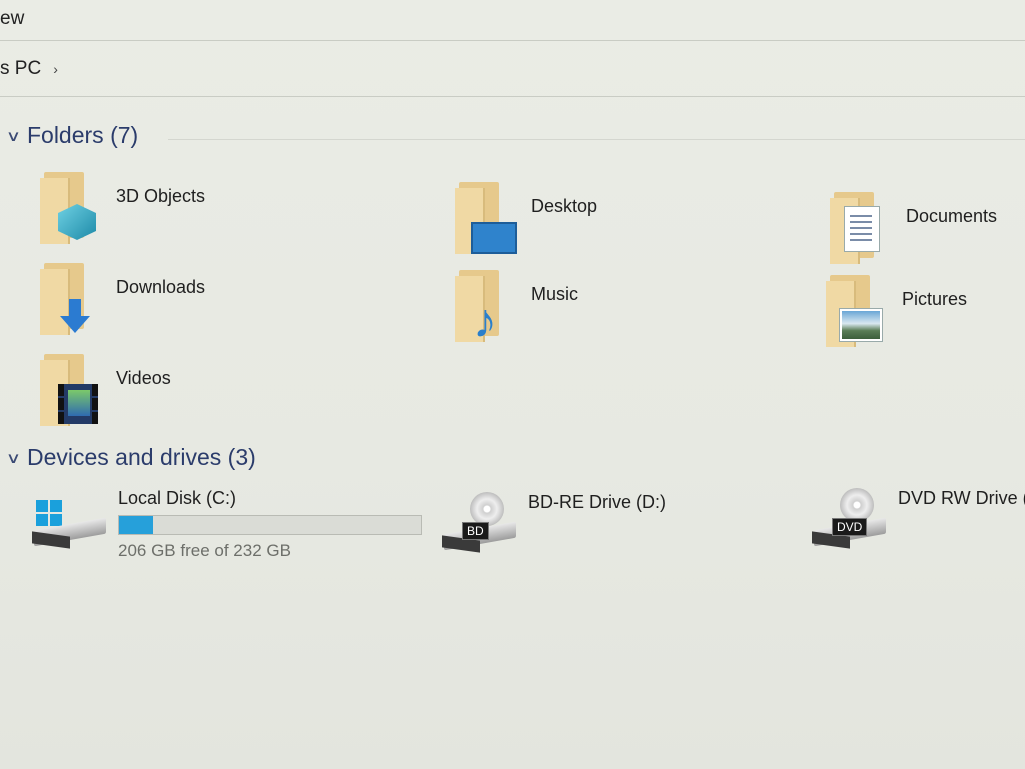  Describe the element at coordinates (20, 69) in the screenshot. I see `breadcrumb-this-pc: s PC` at that location.